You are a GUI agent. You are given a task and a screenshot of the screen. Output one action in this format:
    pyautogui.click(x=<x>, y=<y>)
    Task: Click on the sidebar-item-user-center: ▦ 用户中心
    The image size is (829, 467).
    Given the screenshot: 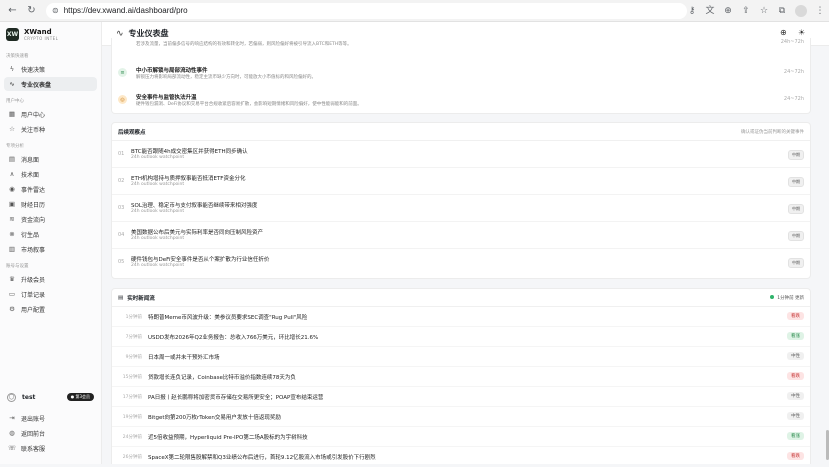 What is the action you would take?
    pyautogui.click(x=50, y=114)
    